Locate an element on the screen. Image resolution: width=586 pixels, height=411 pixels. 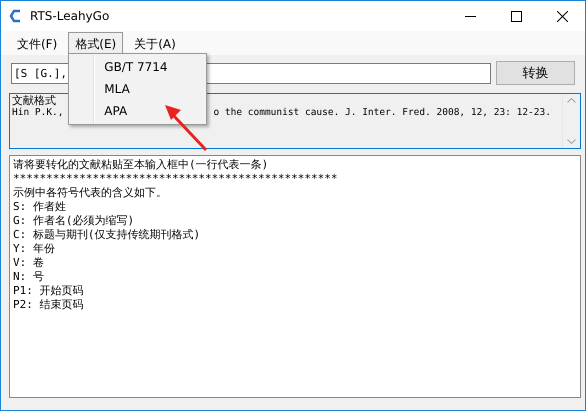
text-line: N: 号 is located at coordinates (29, 277).